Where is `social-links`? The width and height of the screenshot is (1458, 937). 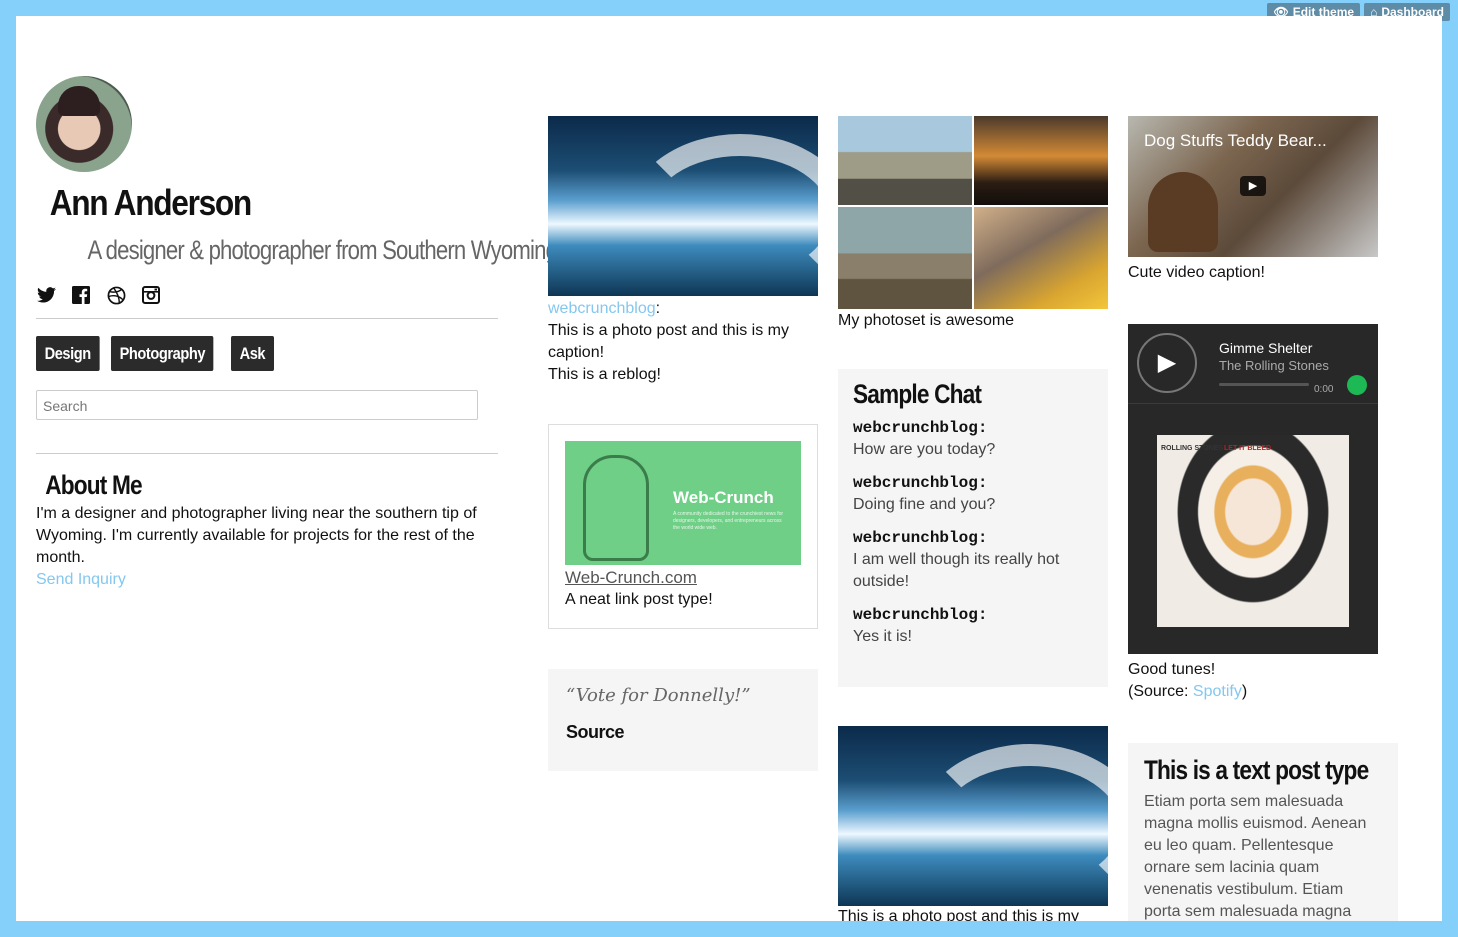 social-links is located at coordinates (98, 295).